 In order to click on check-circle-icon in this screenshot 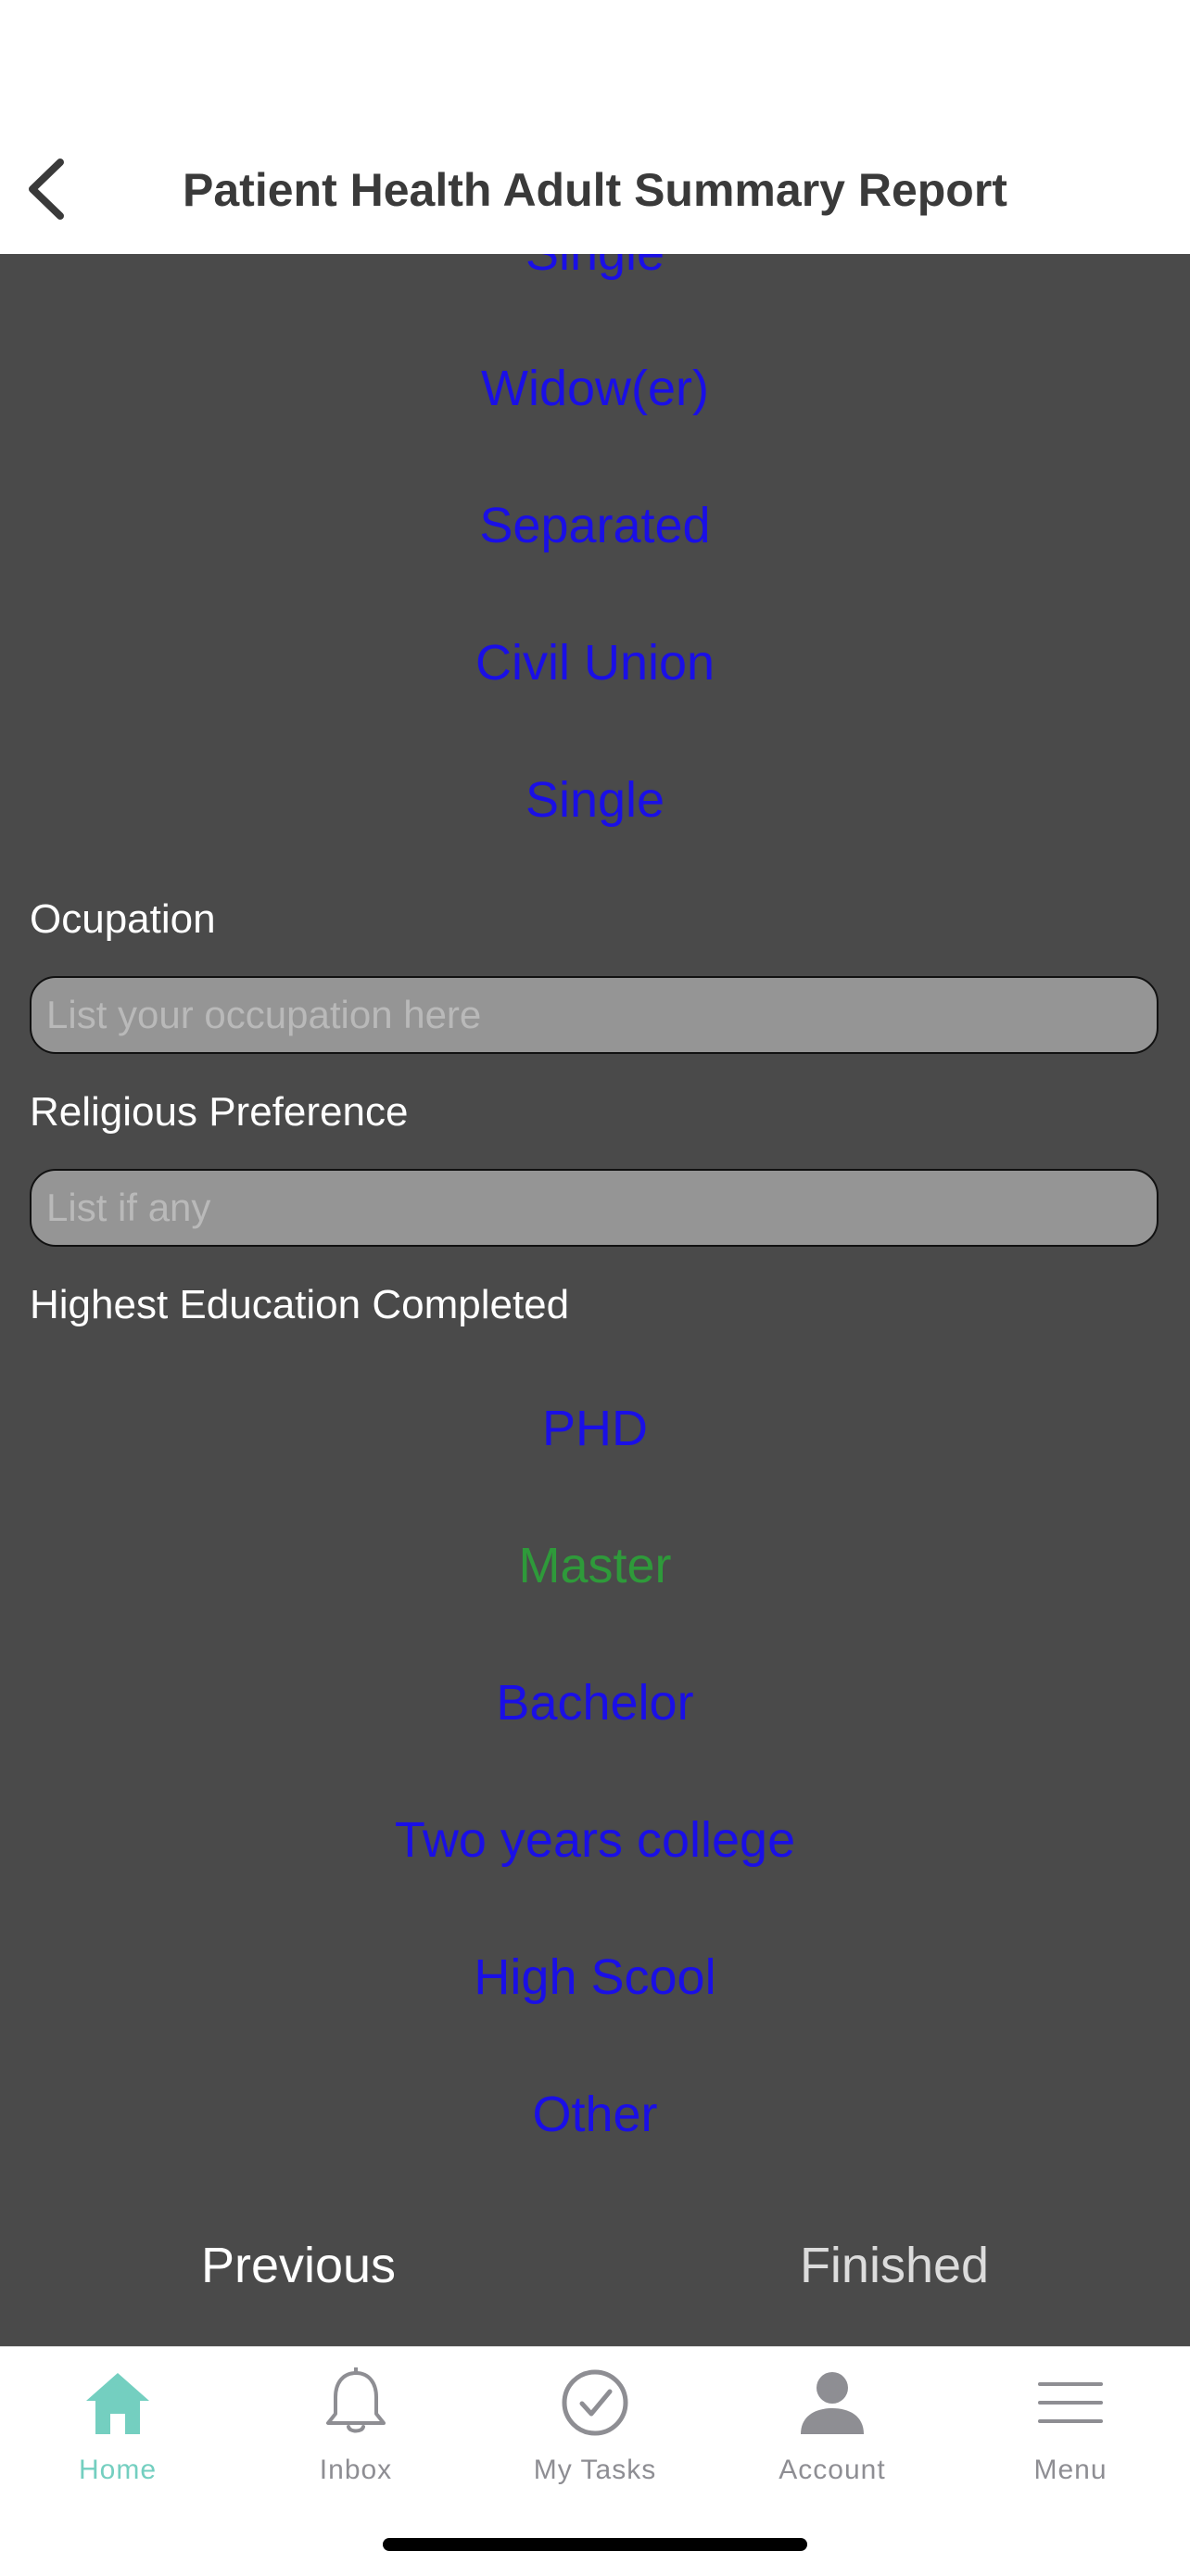, I will do `click(595, 2403)`.